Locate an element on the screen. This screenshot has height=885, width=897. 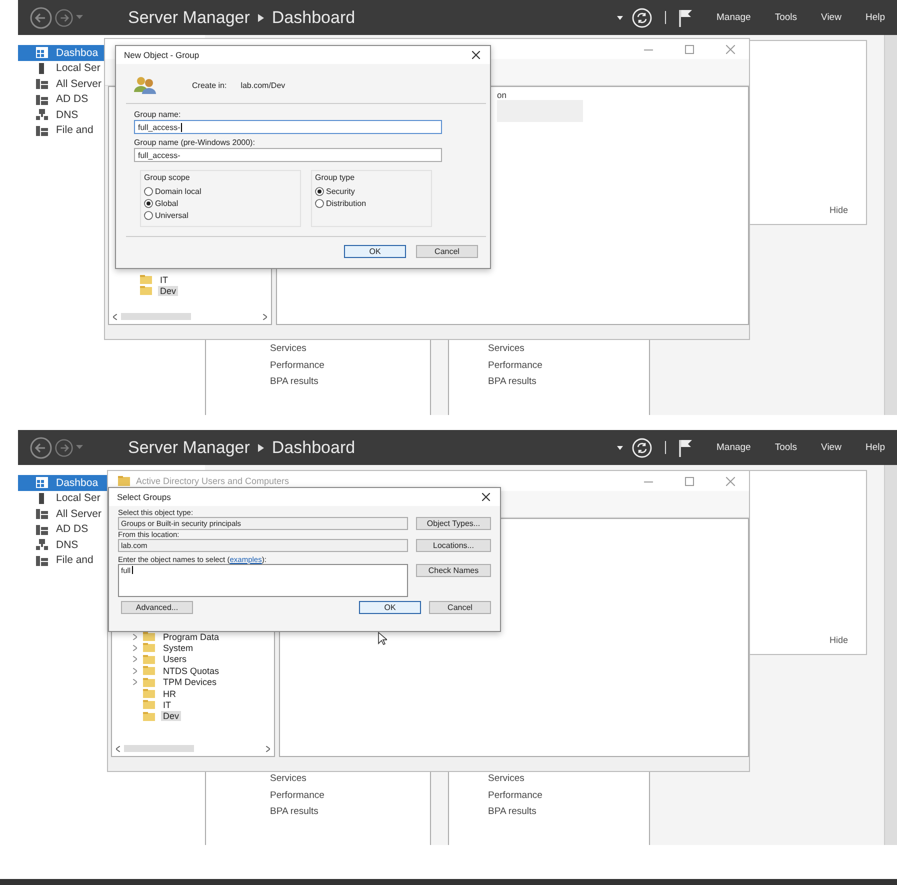
create-in-path: lab.com/Dev is located at coordinates (263, 85).